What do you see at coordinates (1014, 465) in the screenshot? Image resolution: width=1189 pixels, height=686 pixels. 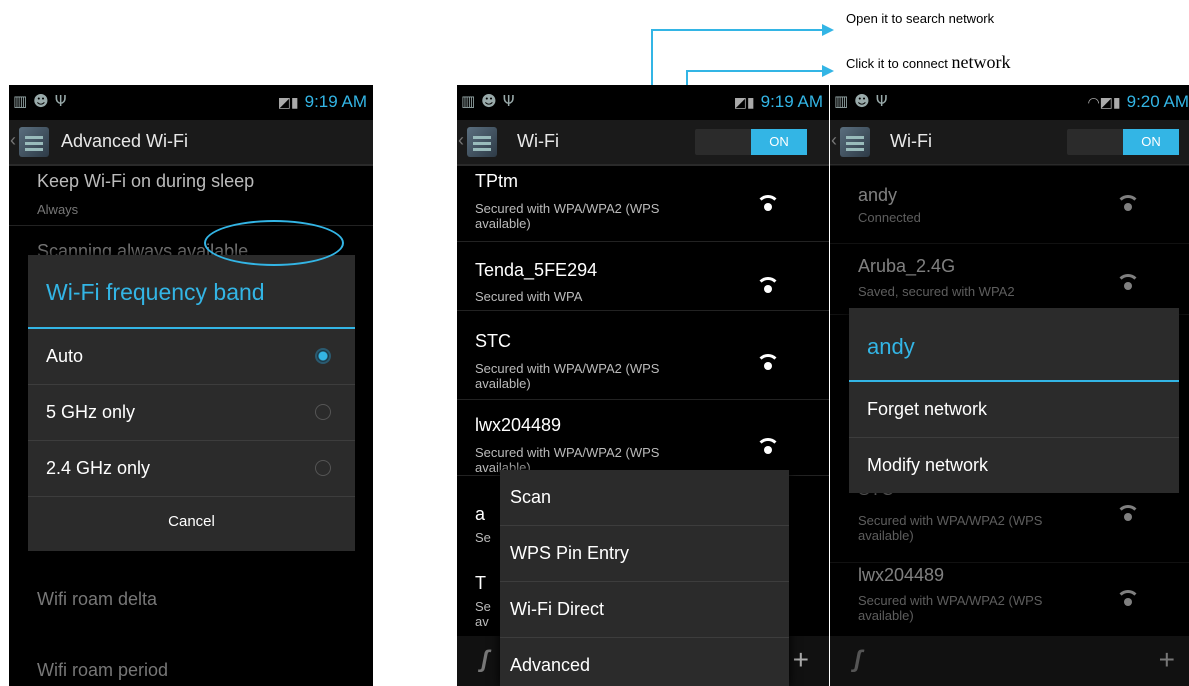 I see `modify-network-item: Modify network` at bounding box center [1014, 465].